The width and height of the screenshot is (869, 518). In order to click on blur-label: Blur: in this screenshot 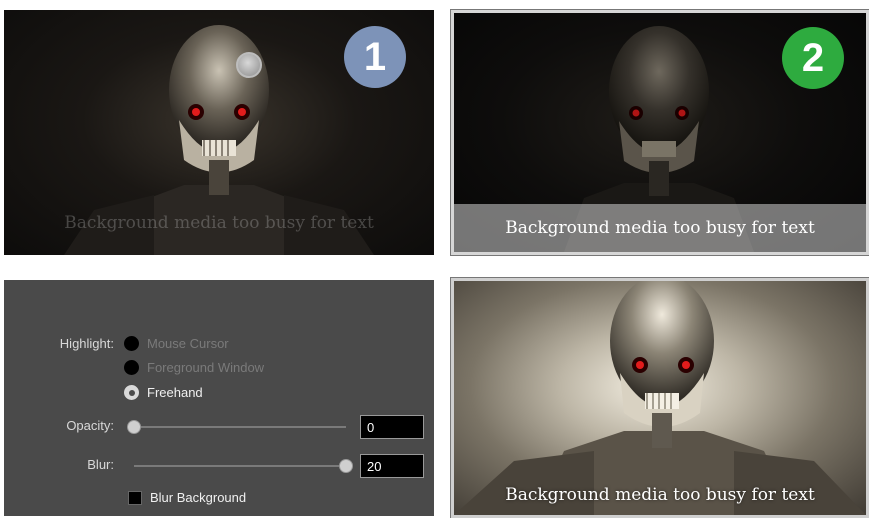, I will do `click(100, 464)`.